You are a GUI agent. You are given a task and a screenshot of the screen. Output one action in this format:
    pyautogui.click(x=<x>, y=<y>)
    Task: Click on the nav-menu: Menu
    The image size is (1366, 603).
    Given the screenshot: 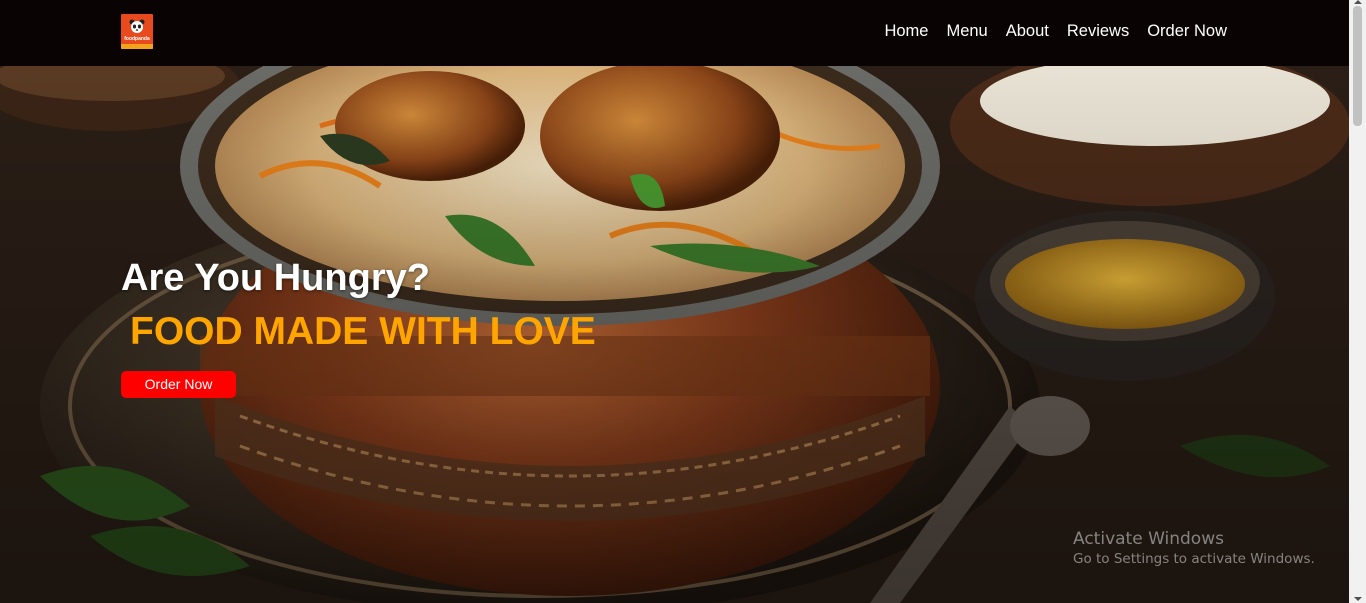 What is the action you would take?
    pyautogui.click(x=966, y=31)
    